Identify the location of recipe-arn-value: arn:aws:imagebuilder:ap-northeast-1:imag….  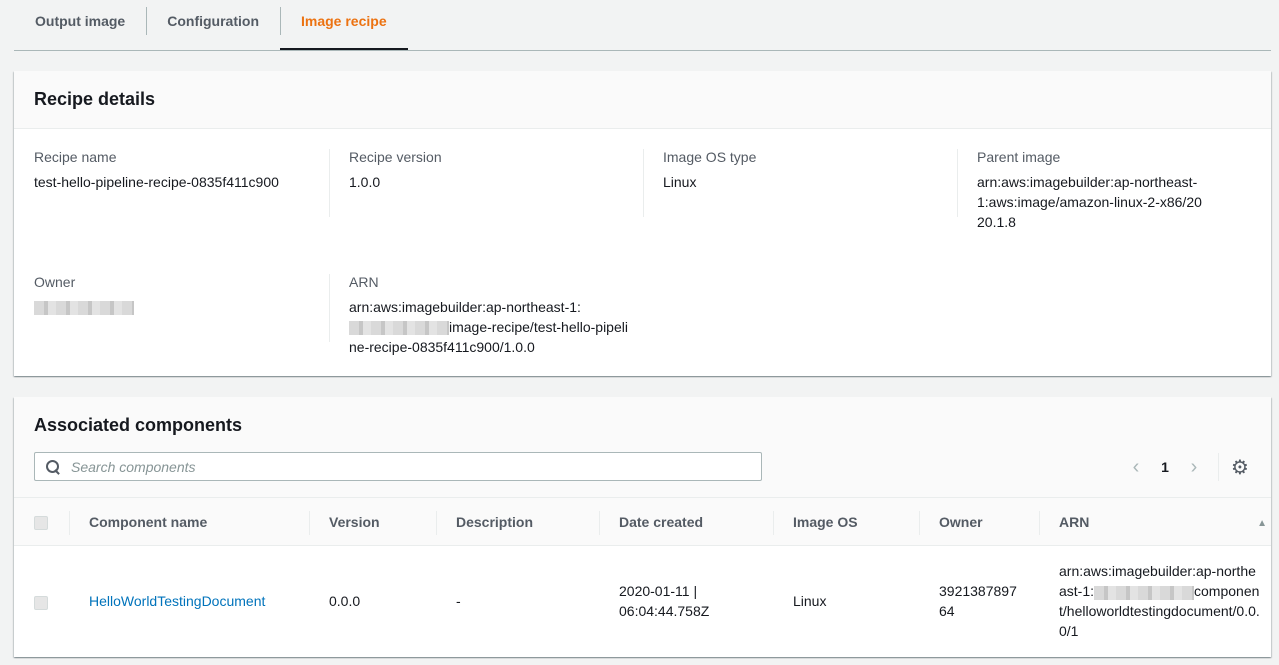
(488, 327).